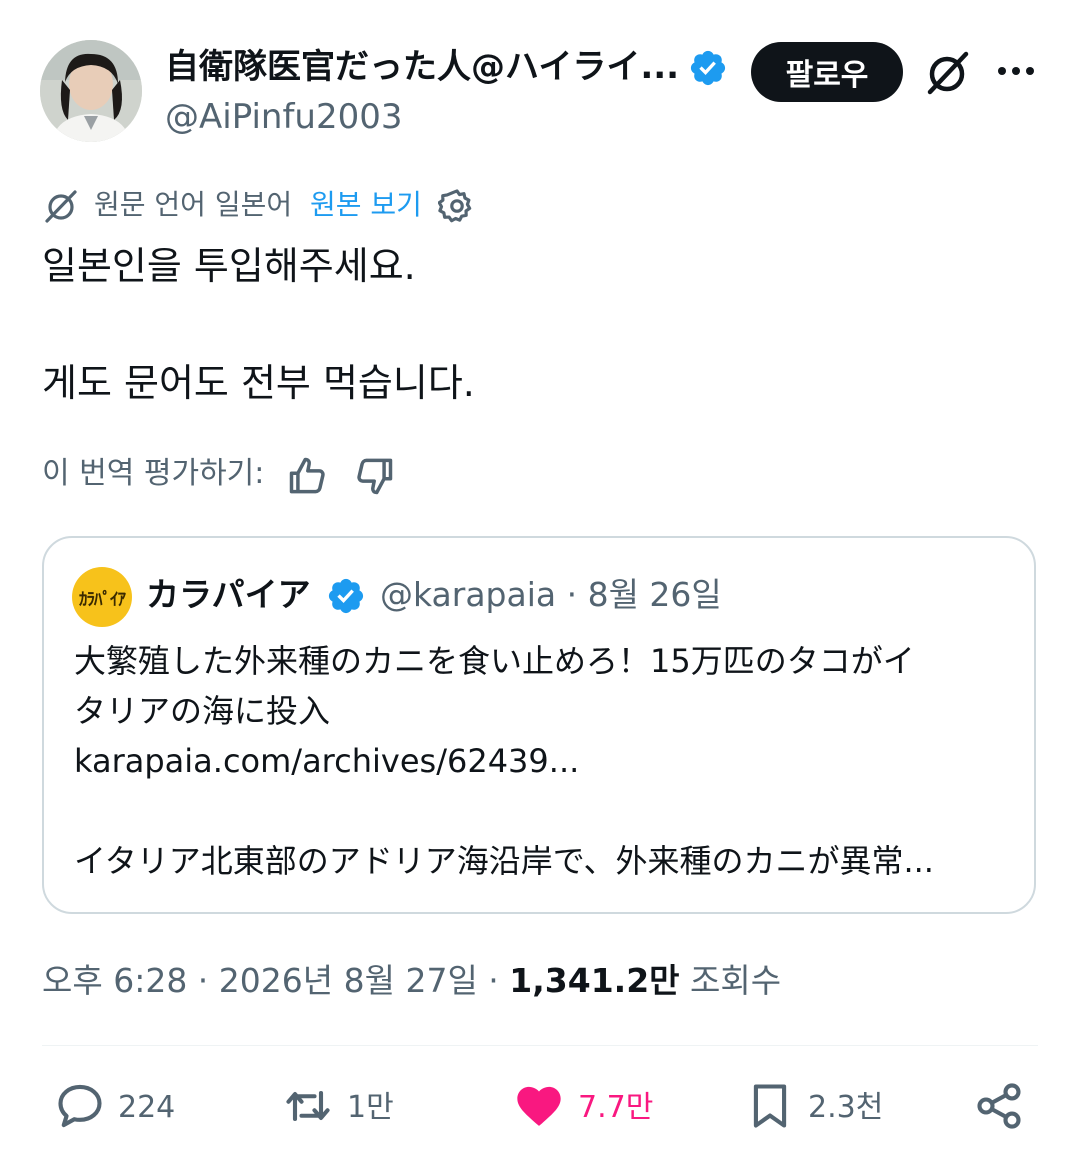 The width and height of the screenshot is (1080, 1153). What do you see at coordinates (102, 597) in the screenshot?
I see `quoted-author-avatar: ｶﾗﾊﾟｲｱ` at bounding box center [102, 597].